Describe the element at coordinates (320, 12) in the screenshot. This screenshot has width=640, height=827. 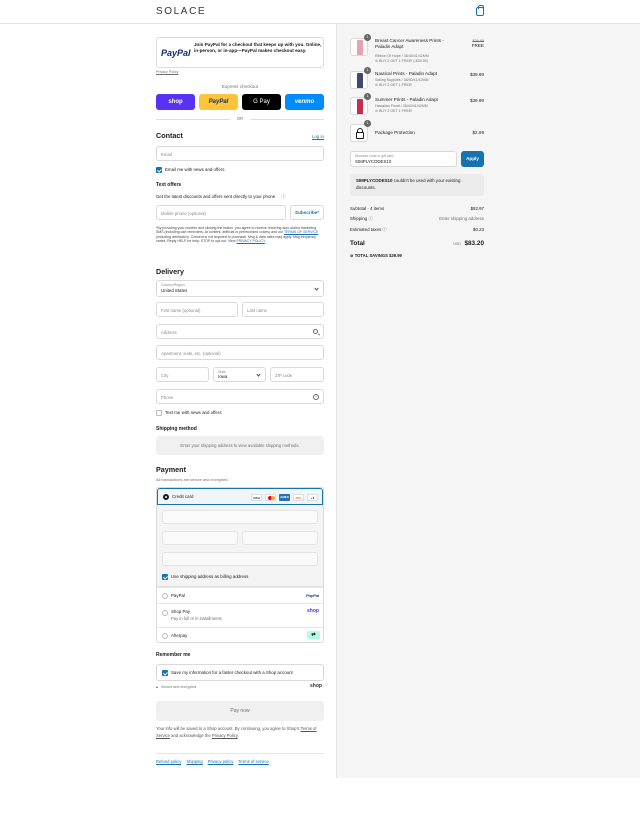
I see `header: SOLACE` at that location.